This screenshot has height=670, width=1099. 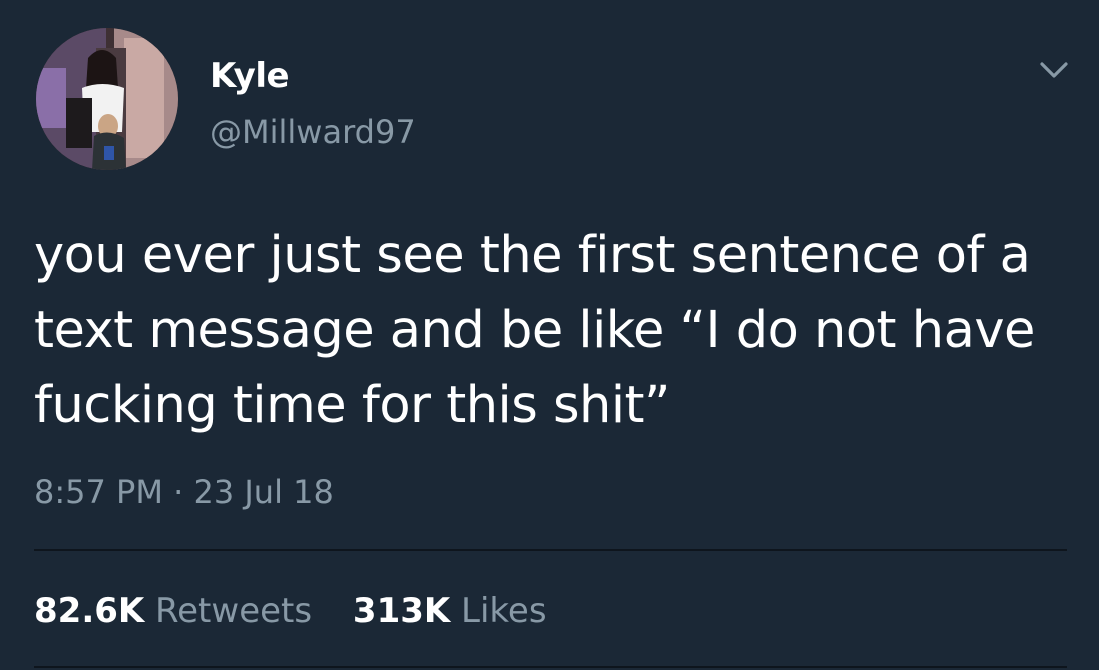 What do you see at coordinates (234, 611) in the screenshot?
I see `retweets-label: Retweets` at bounding box center [234, 611].